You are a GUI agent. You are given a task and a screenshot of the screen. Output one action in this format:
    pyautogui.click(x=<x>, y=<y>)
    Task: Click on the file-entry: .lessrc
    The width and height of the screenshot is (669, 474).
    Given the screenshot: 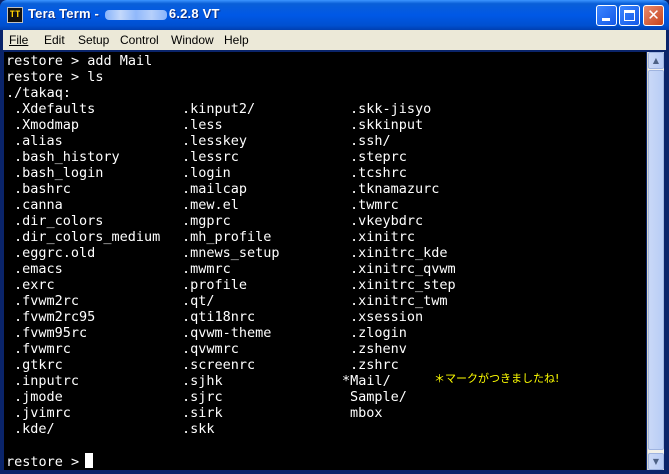 What is the action you would take?
    pyautogui.click(x=210, y=157)
    